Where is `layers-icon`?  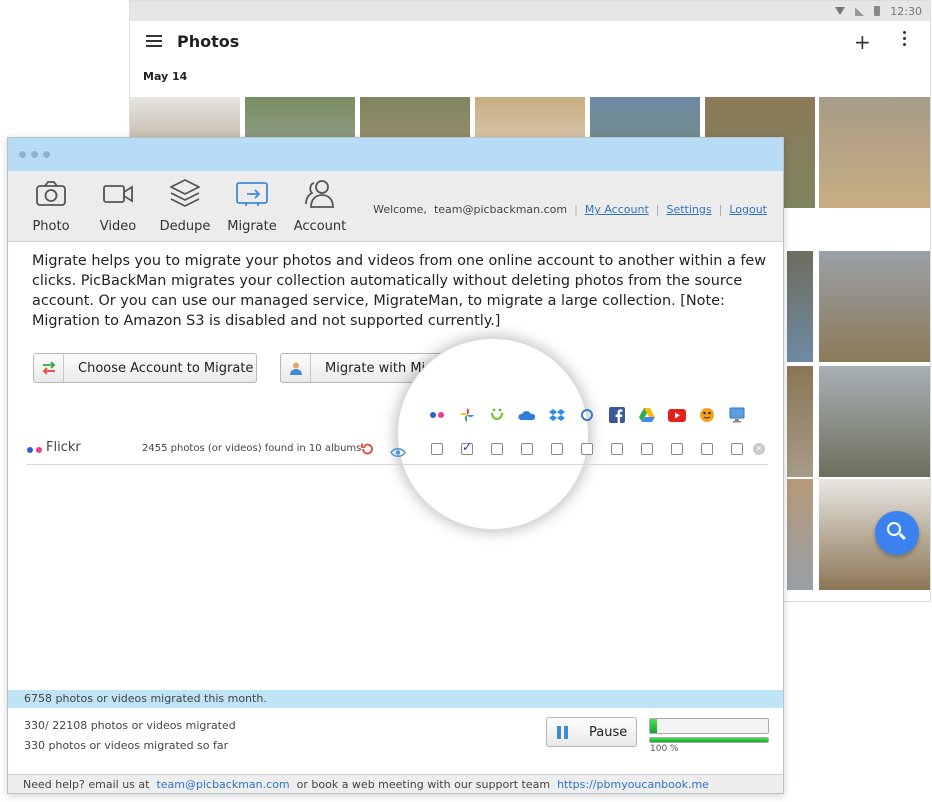 layers-icon is located at coordinates (185, 193).